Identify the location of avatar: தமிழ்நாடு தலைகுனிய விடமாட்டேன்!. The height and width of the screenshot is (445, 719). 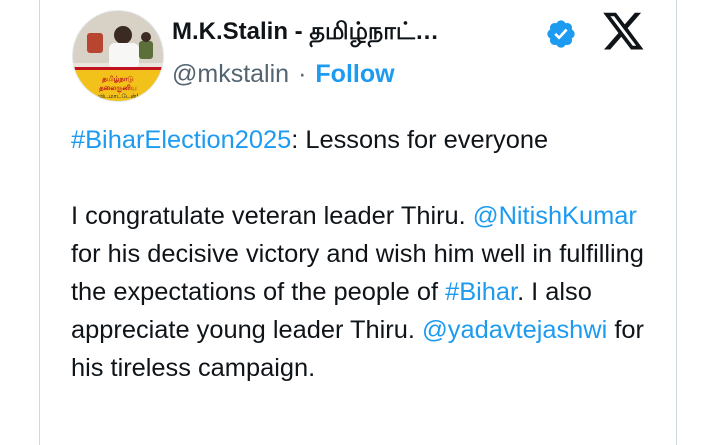
(118, 56).